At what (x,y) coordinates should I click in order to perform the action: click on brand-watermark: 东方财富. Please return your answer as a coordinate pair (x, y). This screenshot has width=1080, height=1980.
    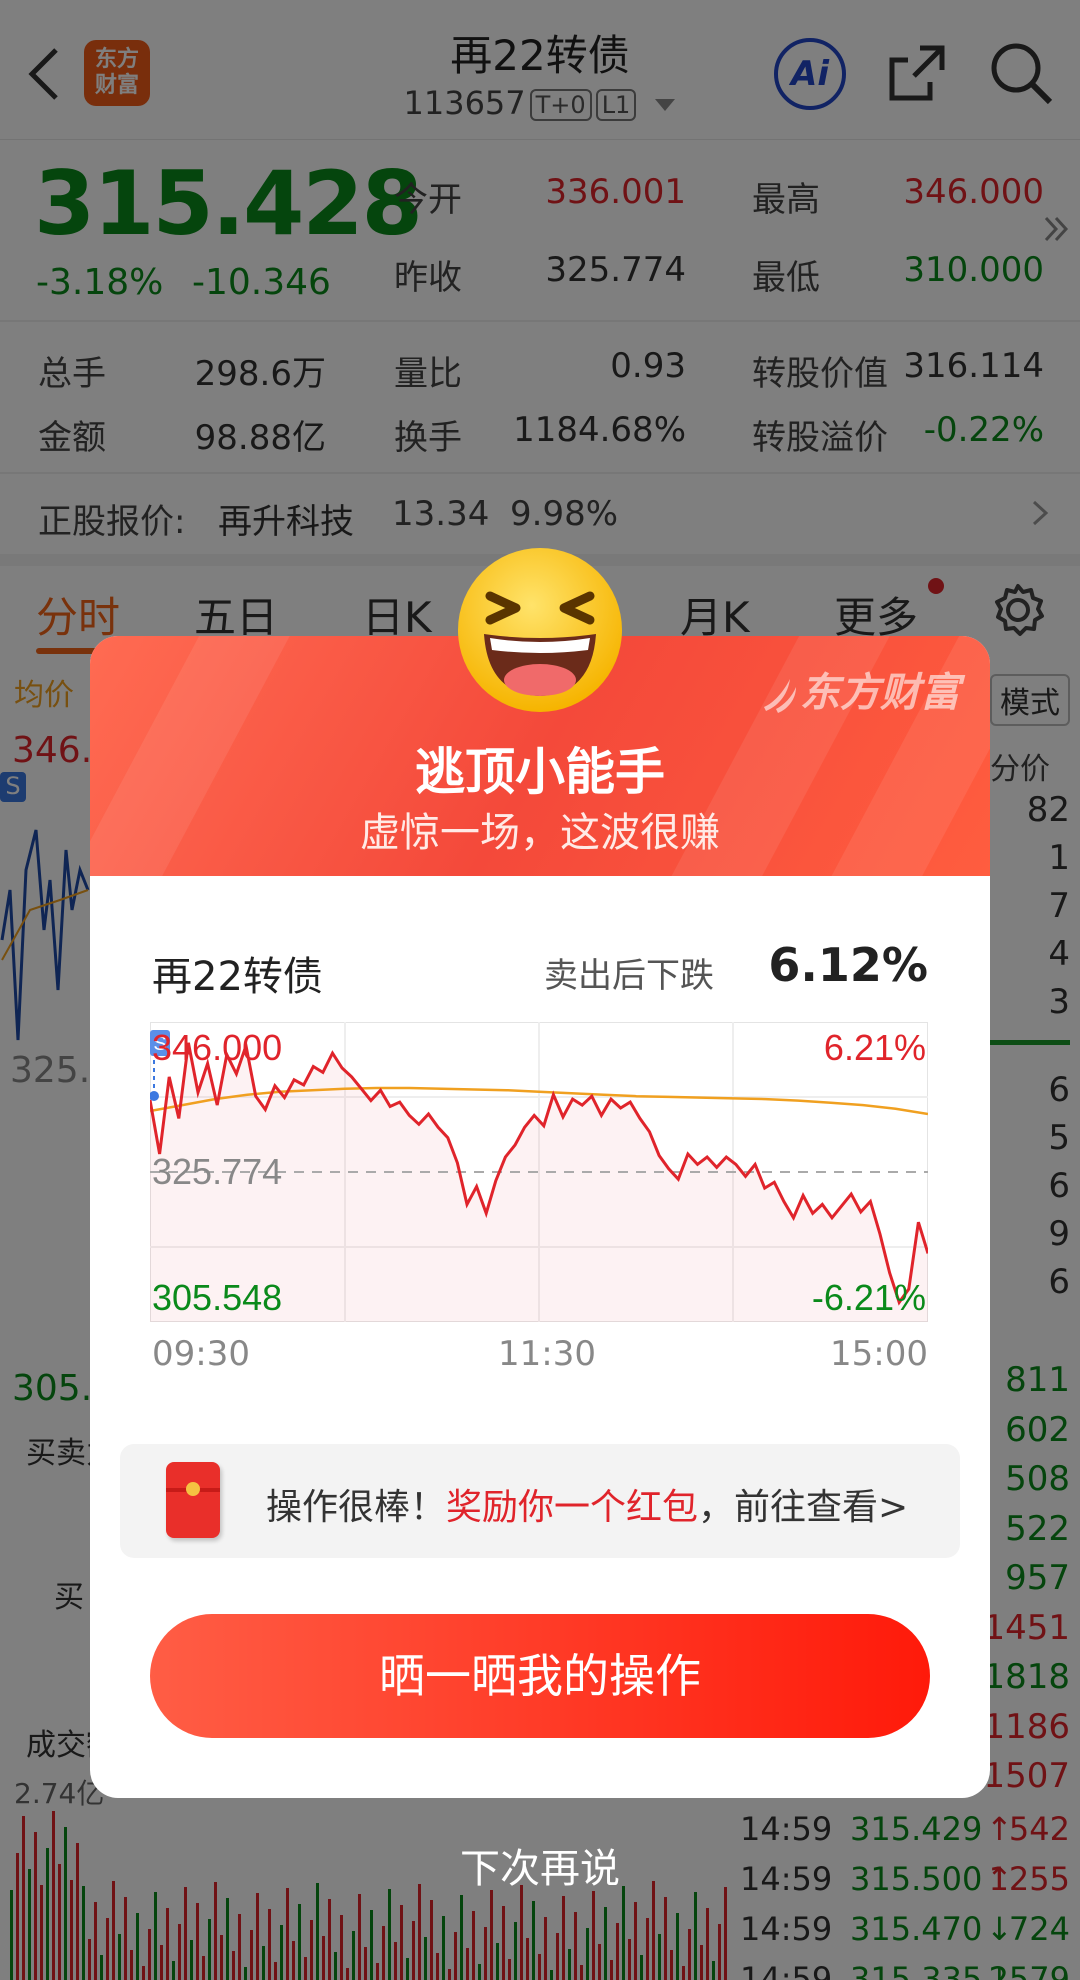
    Looking at the image, I should click on (860, 689).